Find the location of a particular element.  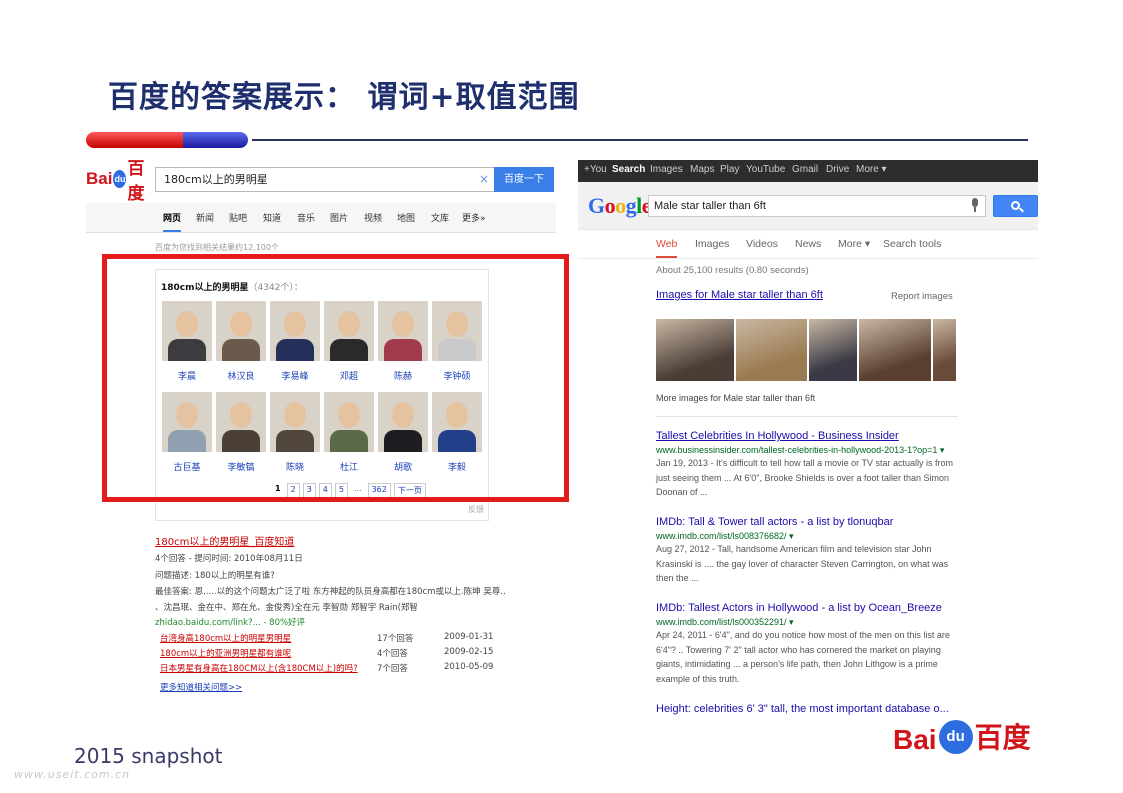

divider is located at coordinates (808, 258).